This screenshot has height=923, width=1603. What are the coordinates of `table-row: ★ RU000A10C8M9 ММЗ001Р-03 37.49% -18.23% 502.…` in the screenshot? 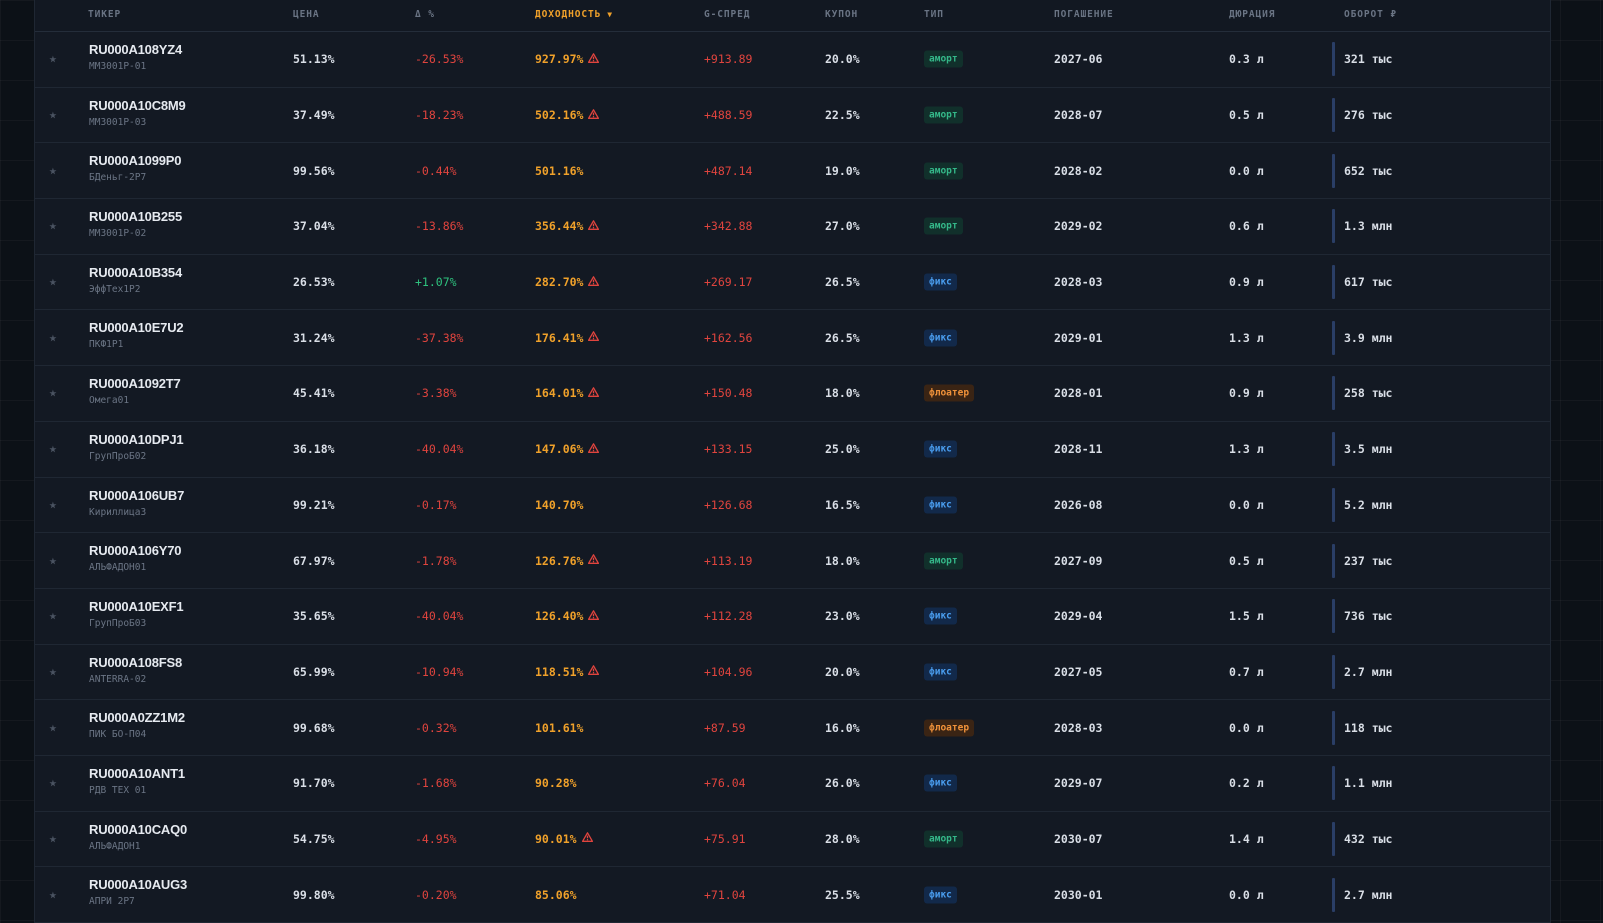 It's located at (792, 116).